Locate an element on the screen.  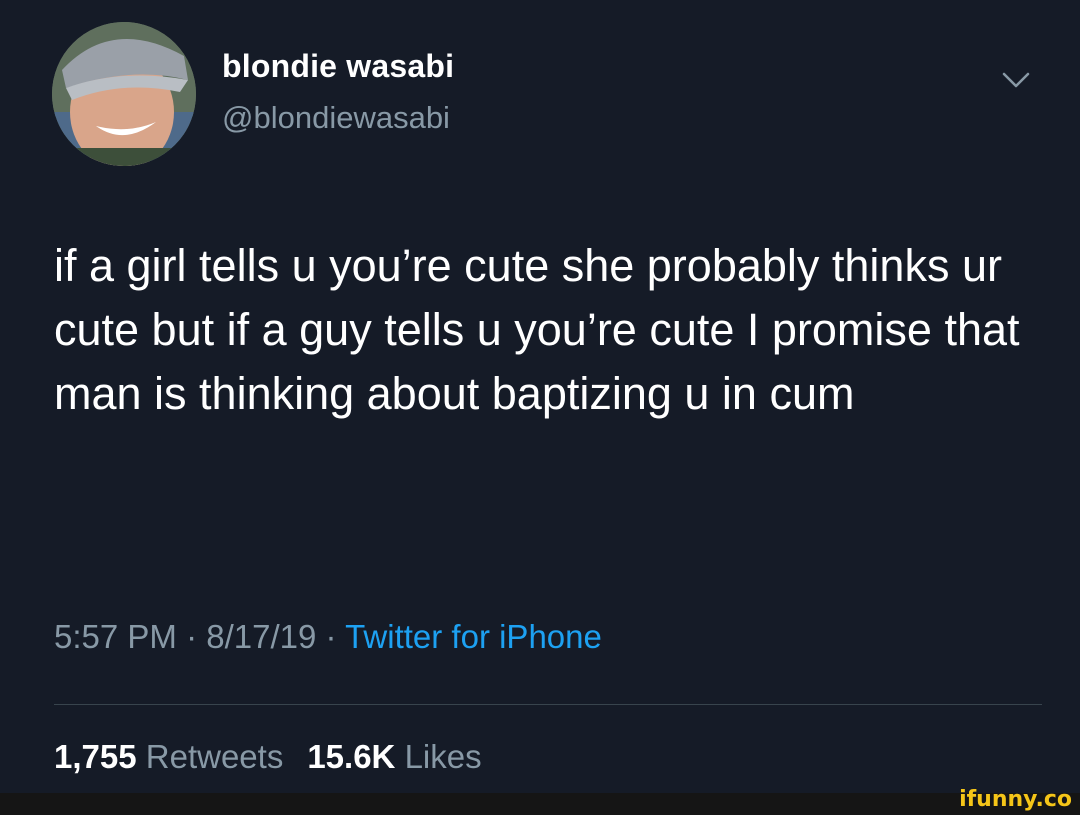
retweets-label: Retweets is located at coordinates (214, 756).